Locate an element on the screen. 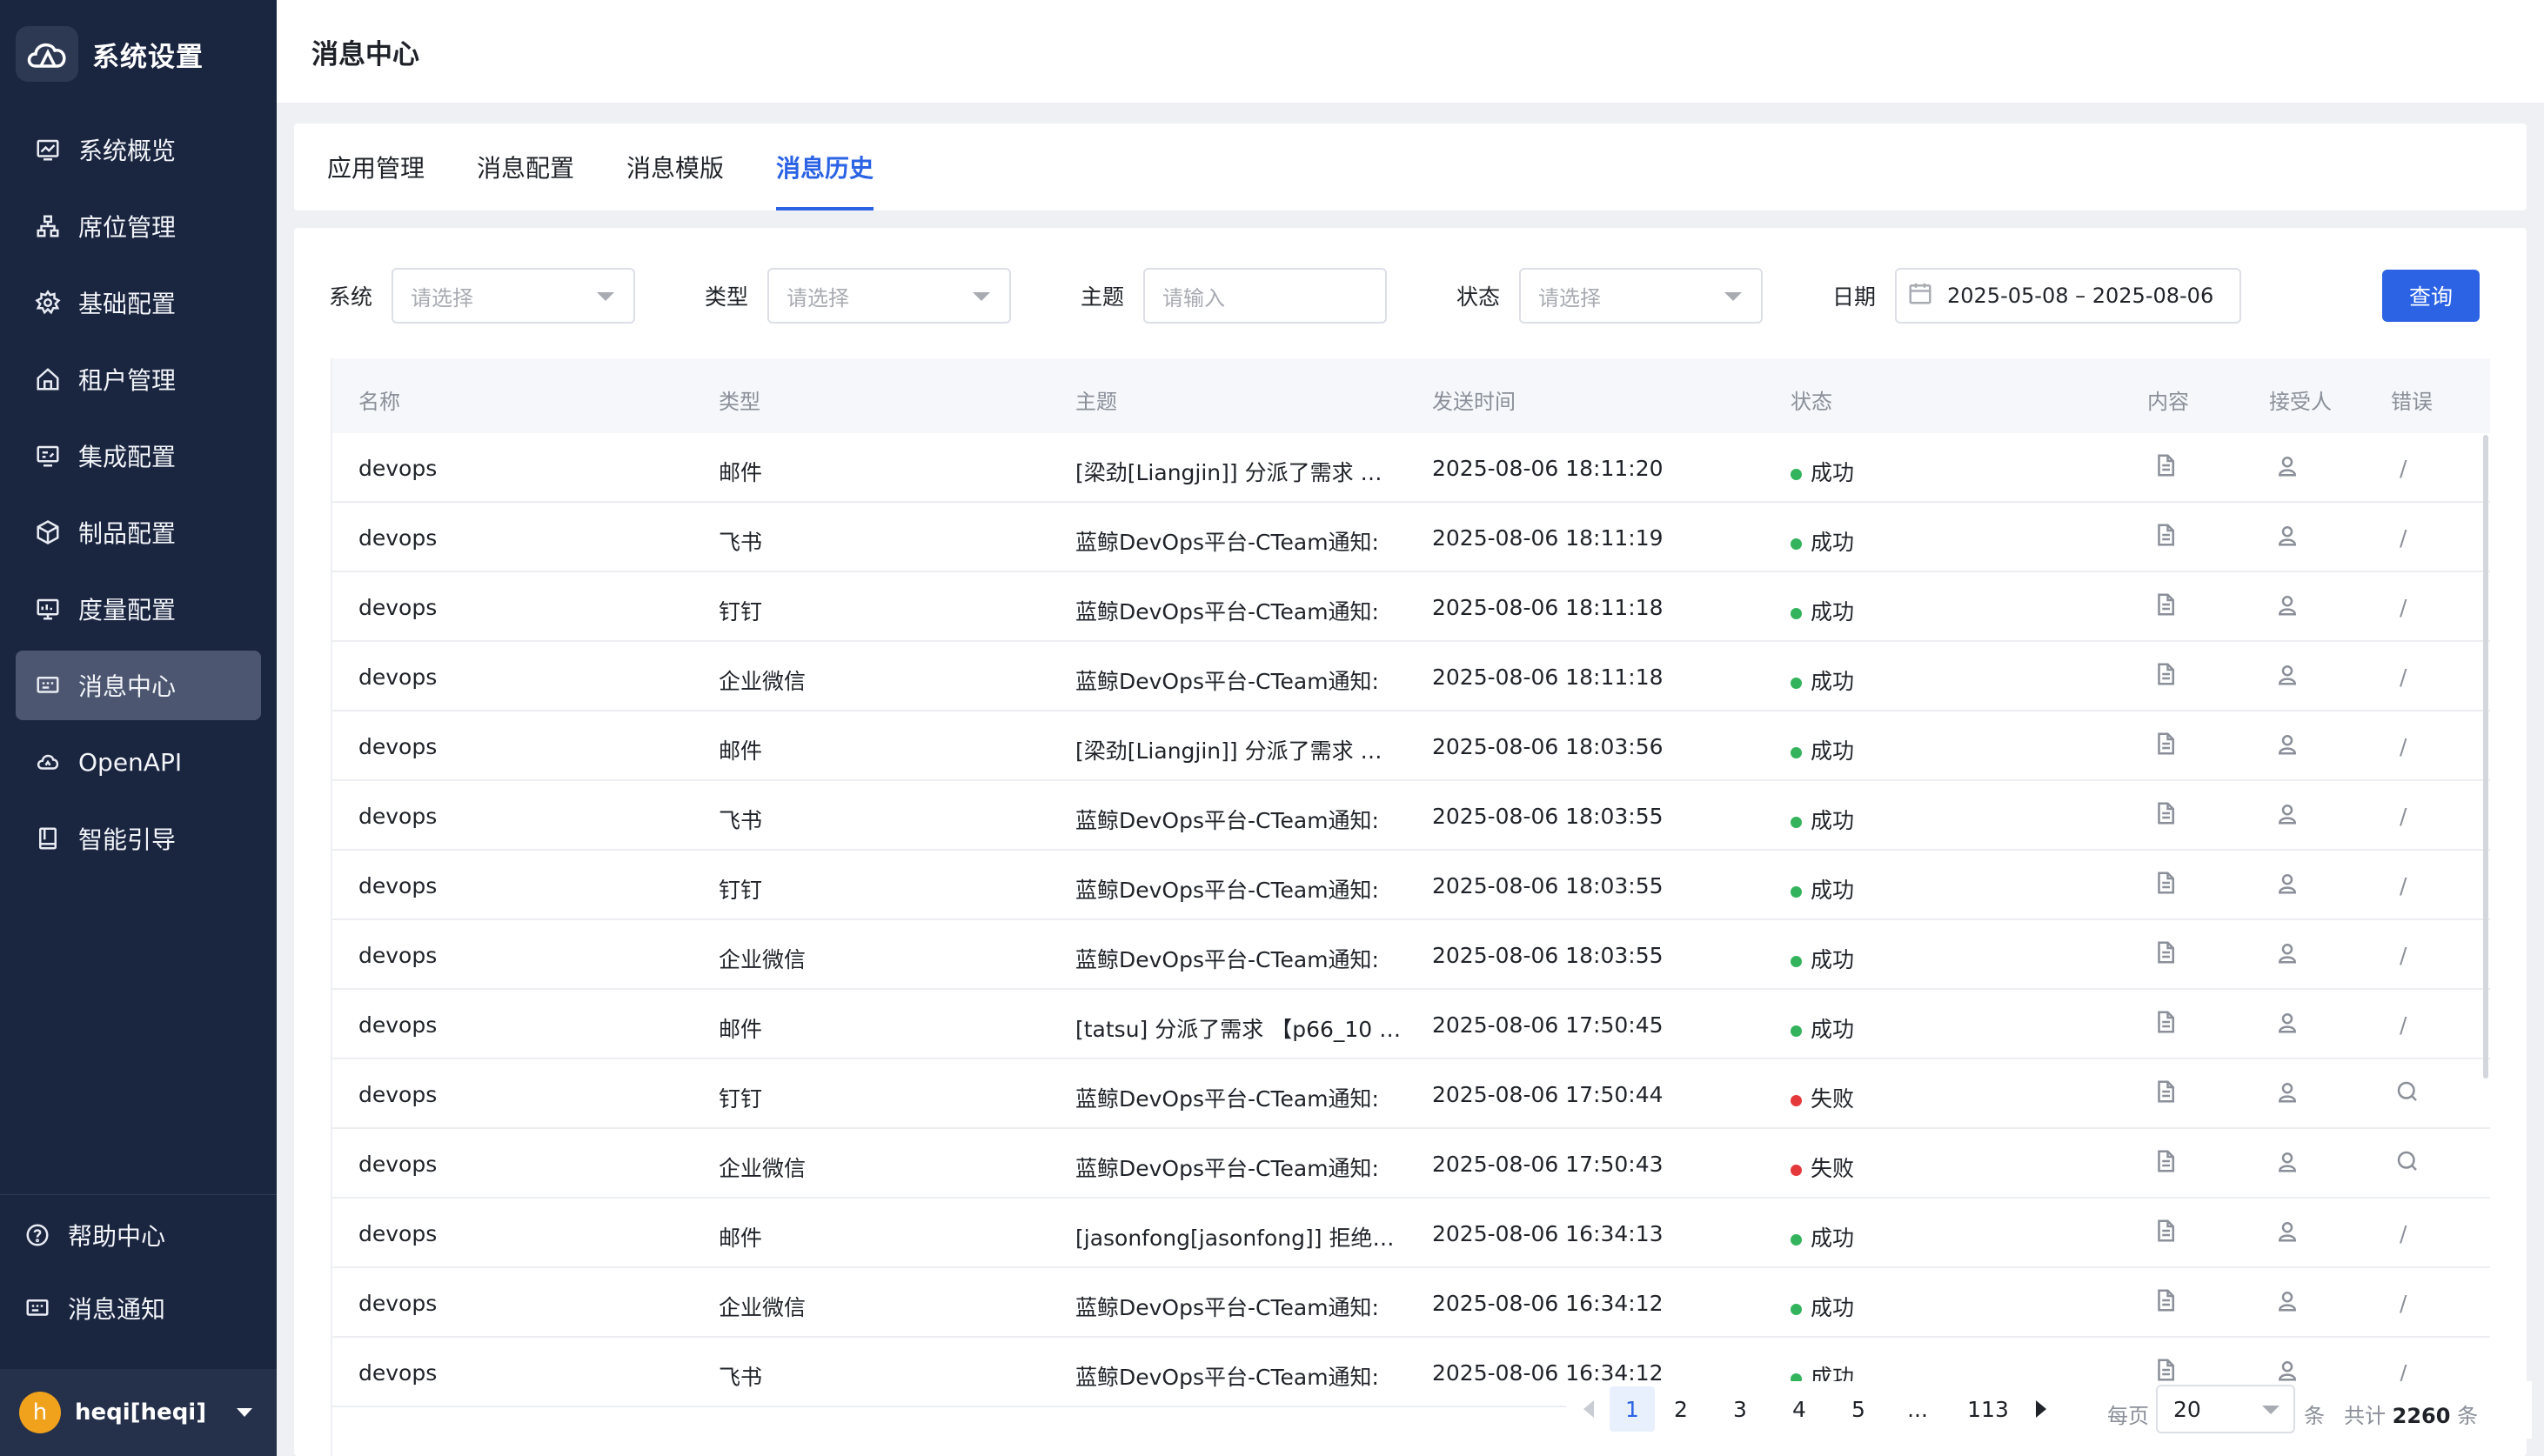 This screenshot has width=2544, height=1456. sidebar-item-basic-config: 基础配置 is located at coordinates (139, 302).